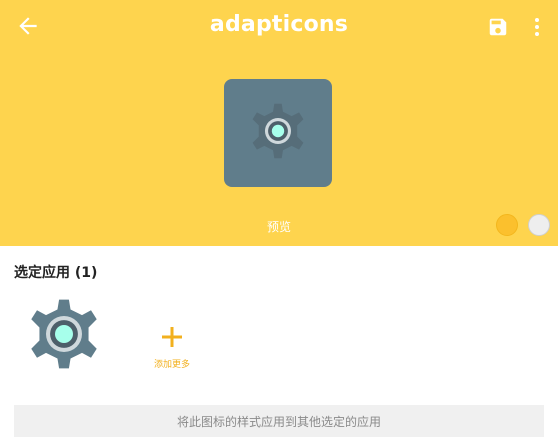 The image size is (558, 443). I want to click on add-more-label: 添加更多, so click(171, 365).